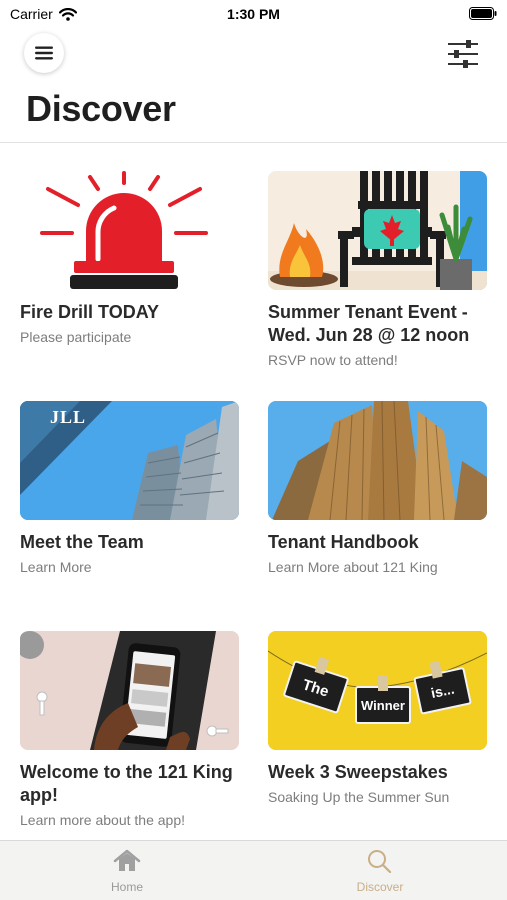 The width and height of the screenshot is (507, 900). I want to click on discover-card-meet-the-team: JLL Meet the Team Learn More, so click(130, 488).